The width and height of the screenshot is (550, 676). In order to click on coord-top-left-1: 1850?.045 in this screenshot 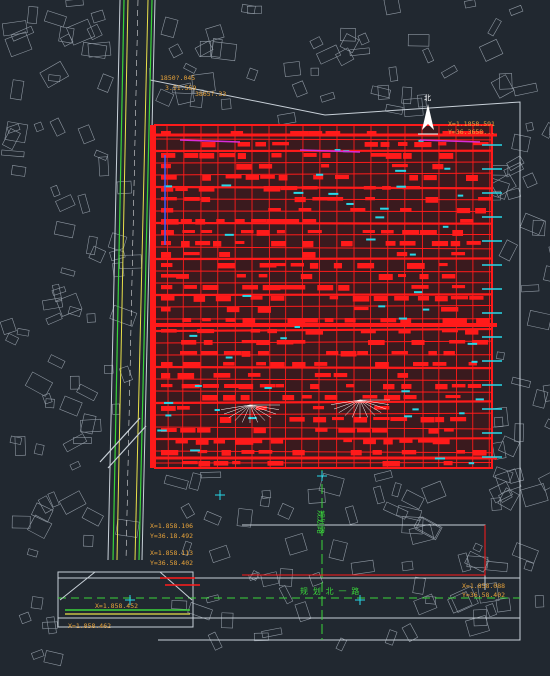, I will do `click(177, 78)`.